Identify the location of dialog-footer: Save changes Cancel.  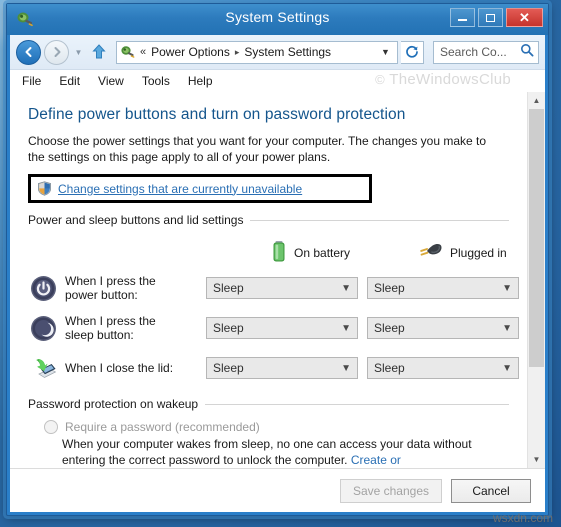
(277, 490).